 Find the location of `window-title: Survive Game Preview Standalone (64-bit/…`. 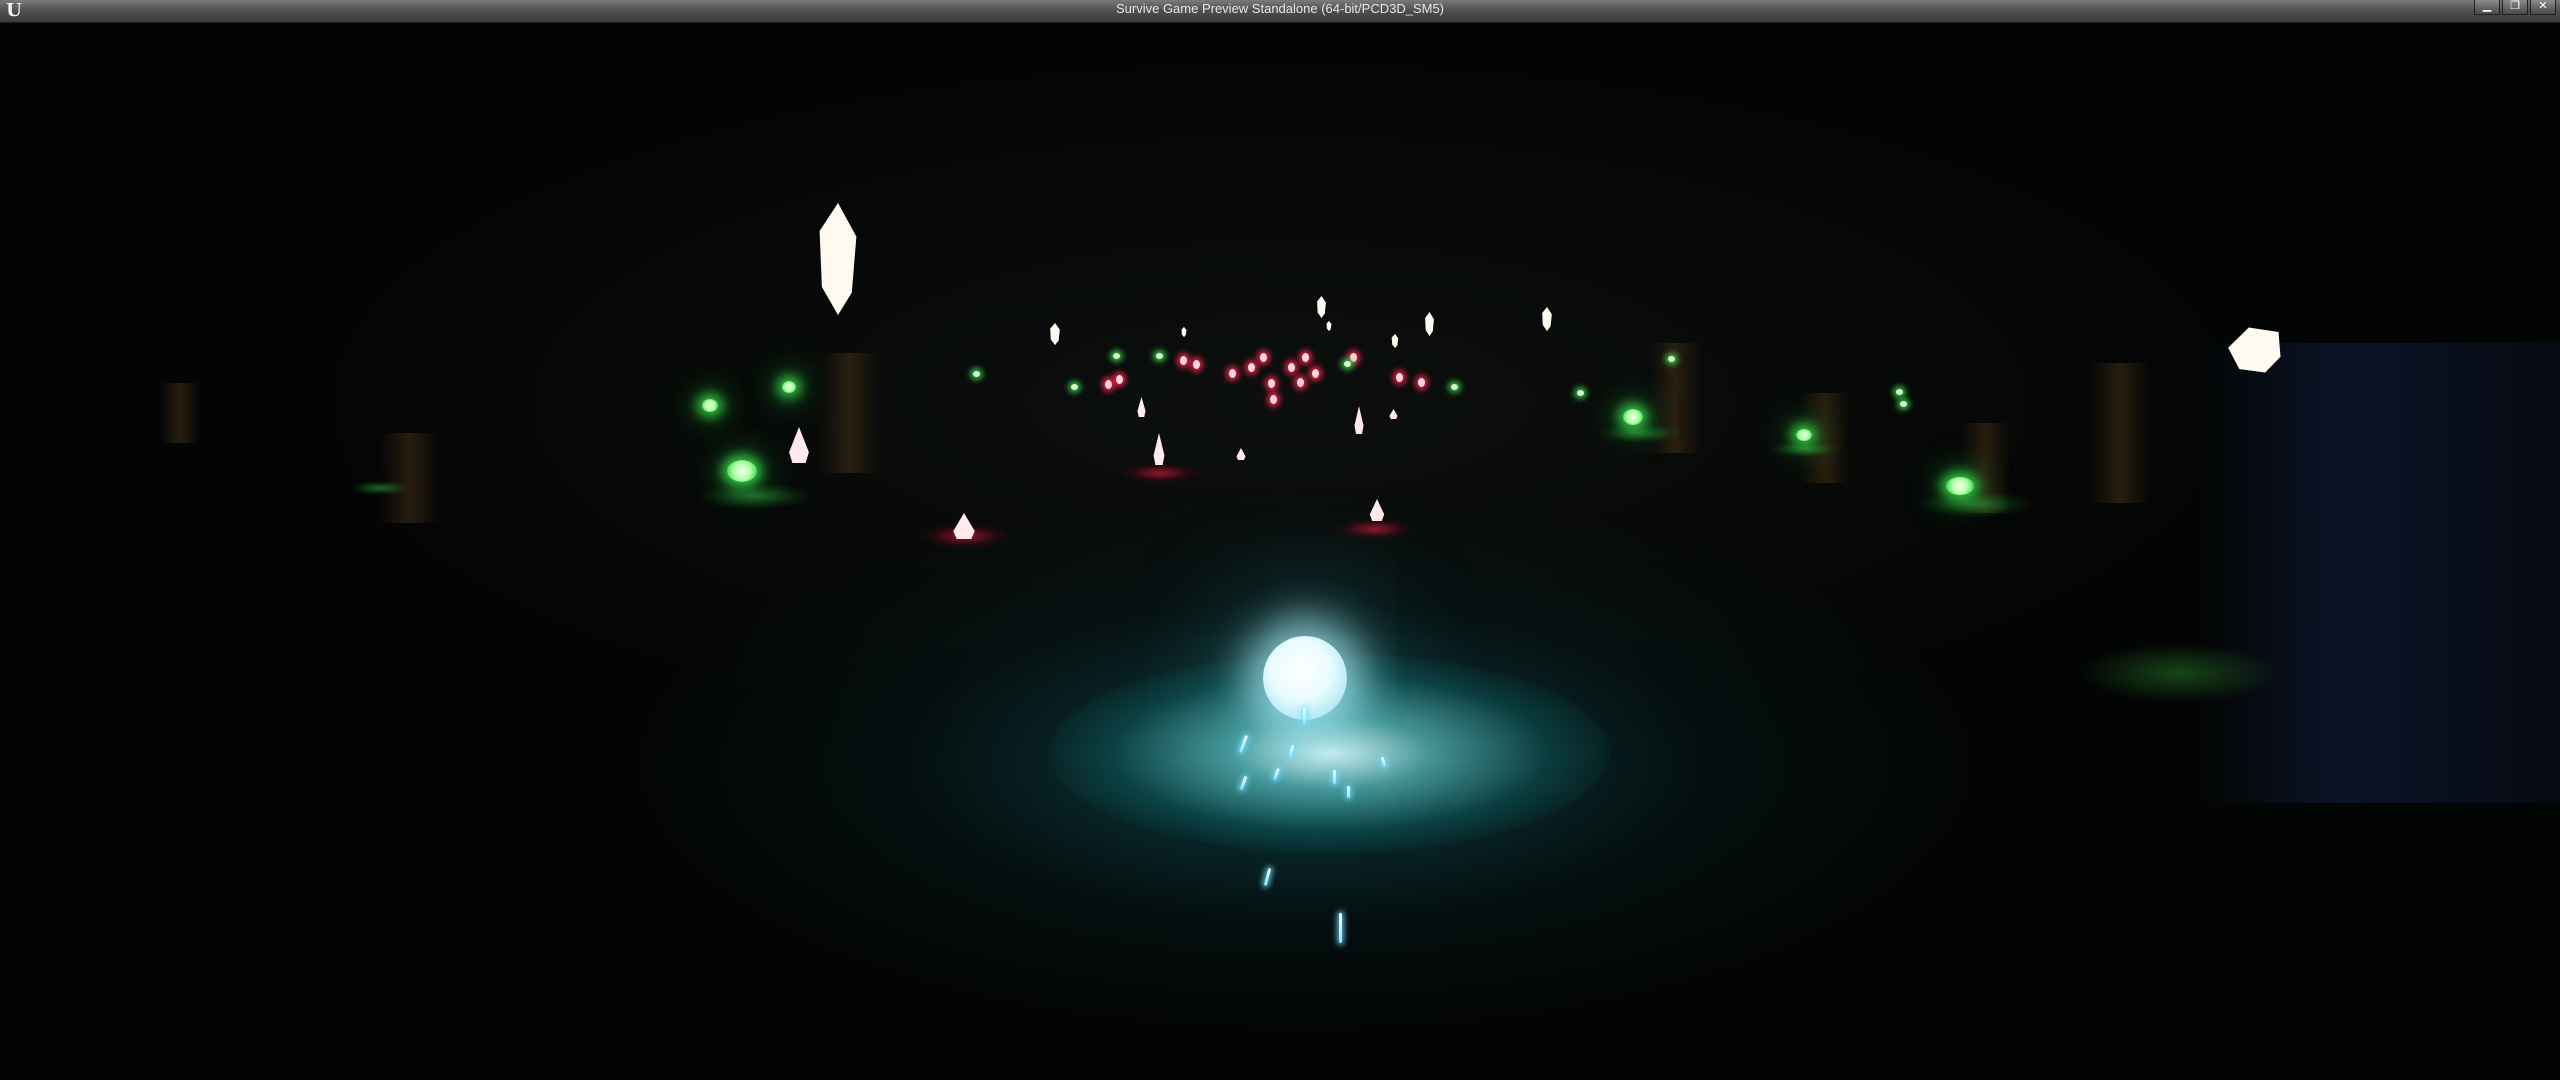

window-title: Survive Game Preview Standalone (64-bit/… is located at coordinates (1280, 8).